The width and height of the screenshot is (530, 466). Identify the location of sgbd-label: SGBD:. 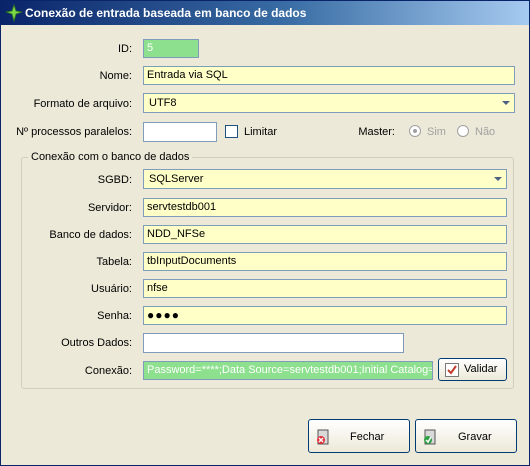
(114, 180).